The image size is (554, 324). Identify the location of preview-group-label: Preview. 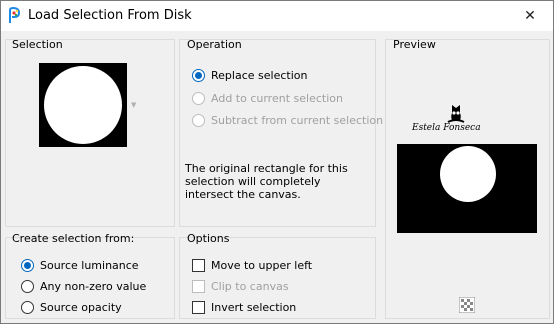
(414, 44).